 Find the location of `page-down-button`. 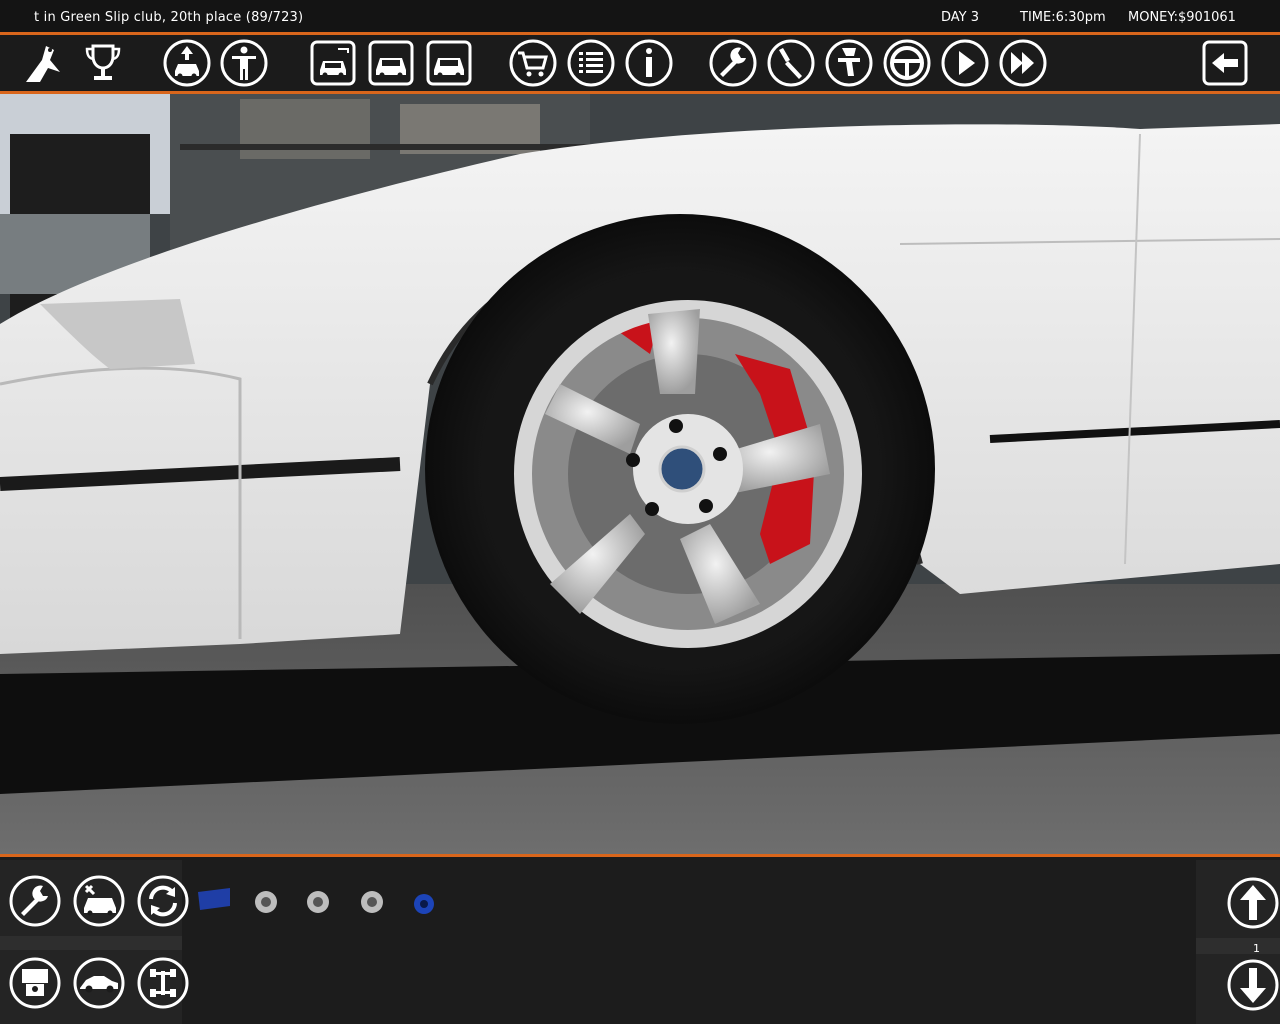

page-down-button is located at coordinates (1252, 984).